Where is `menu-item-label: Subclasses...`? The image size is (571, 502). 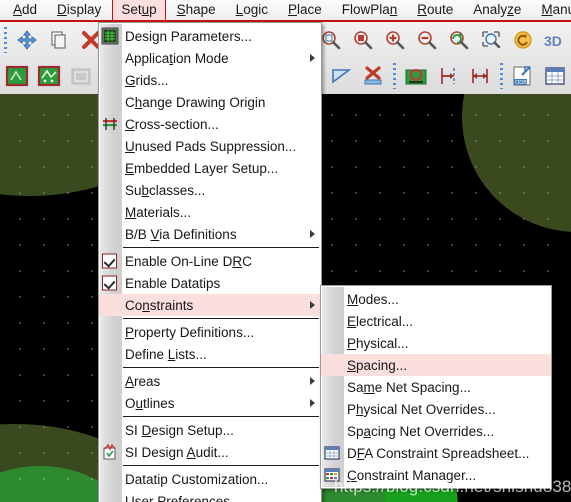 menu-item-label: Subclasses... is located at coordinates (165, 190).